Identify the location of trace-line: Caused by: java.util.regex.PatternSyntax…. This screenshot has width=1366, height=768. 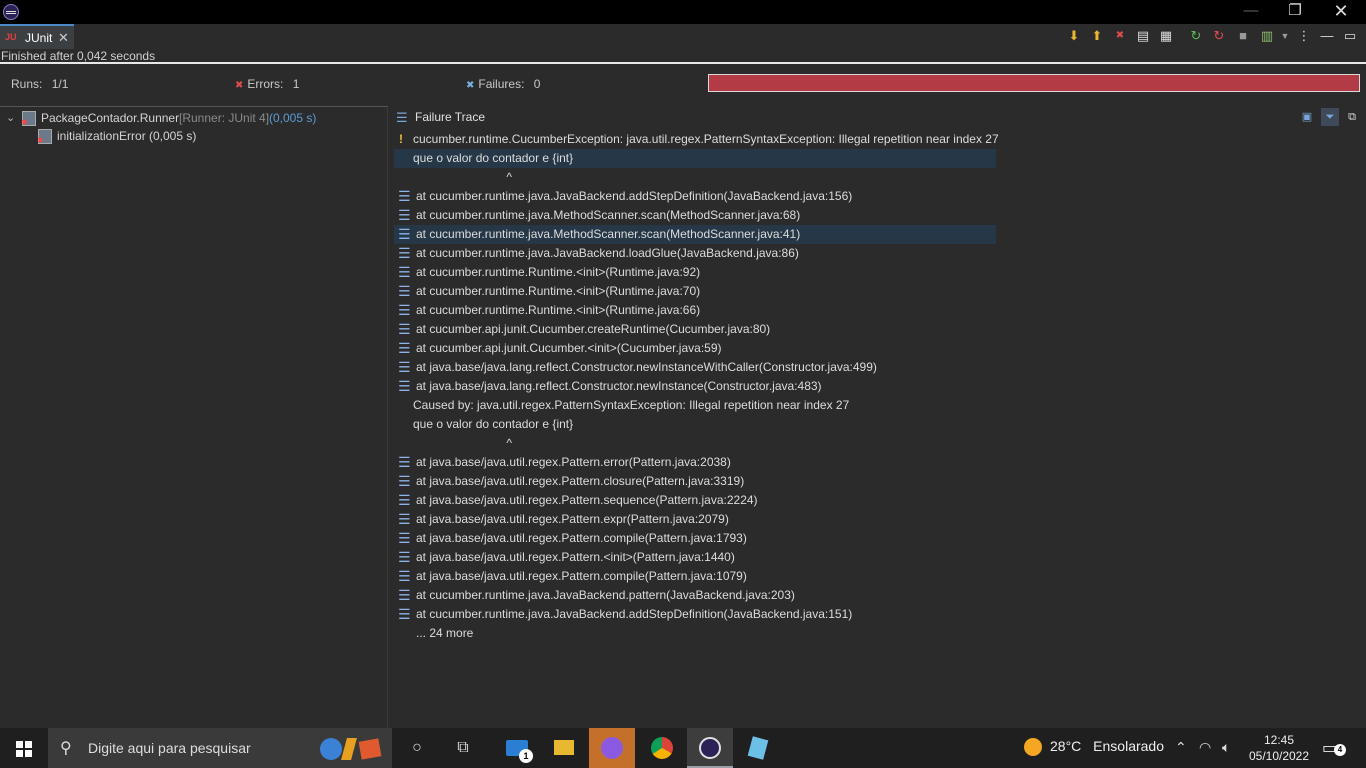
(695, 405).